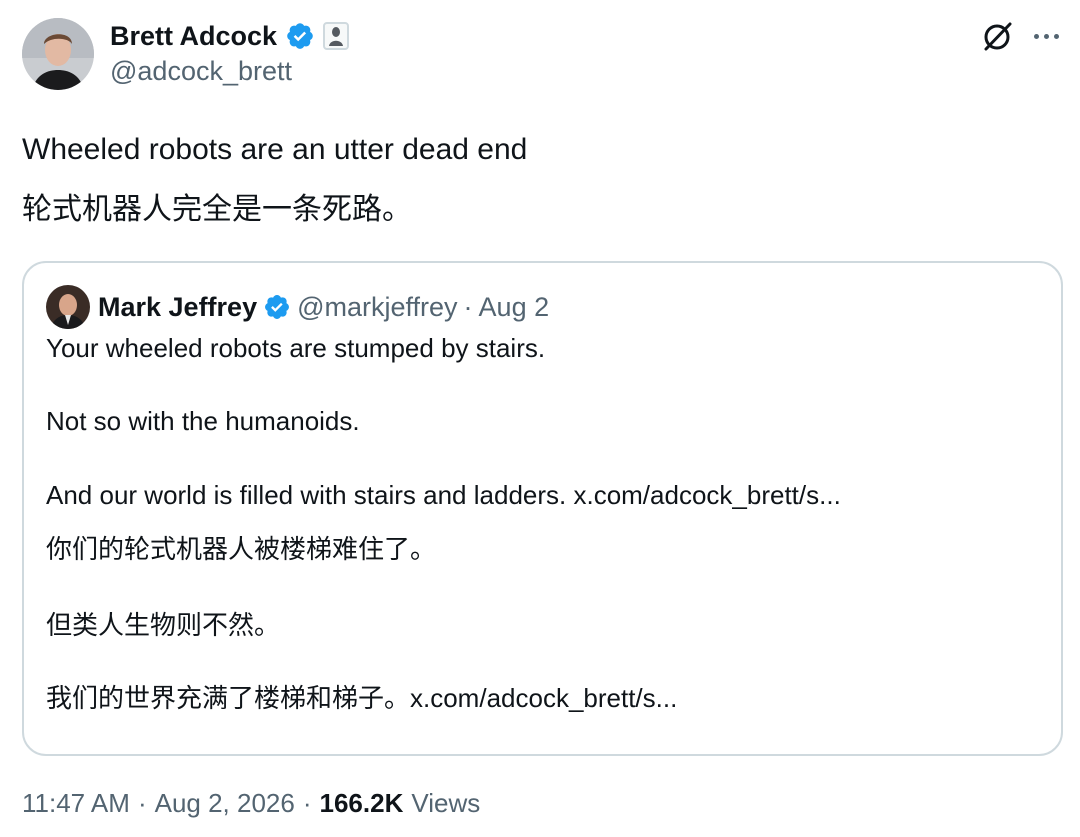  I want to click on tweet-meta: 11:47 AM · Aug 2, 2026 · 166.2K Views, so click(251, 803).